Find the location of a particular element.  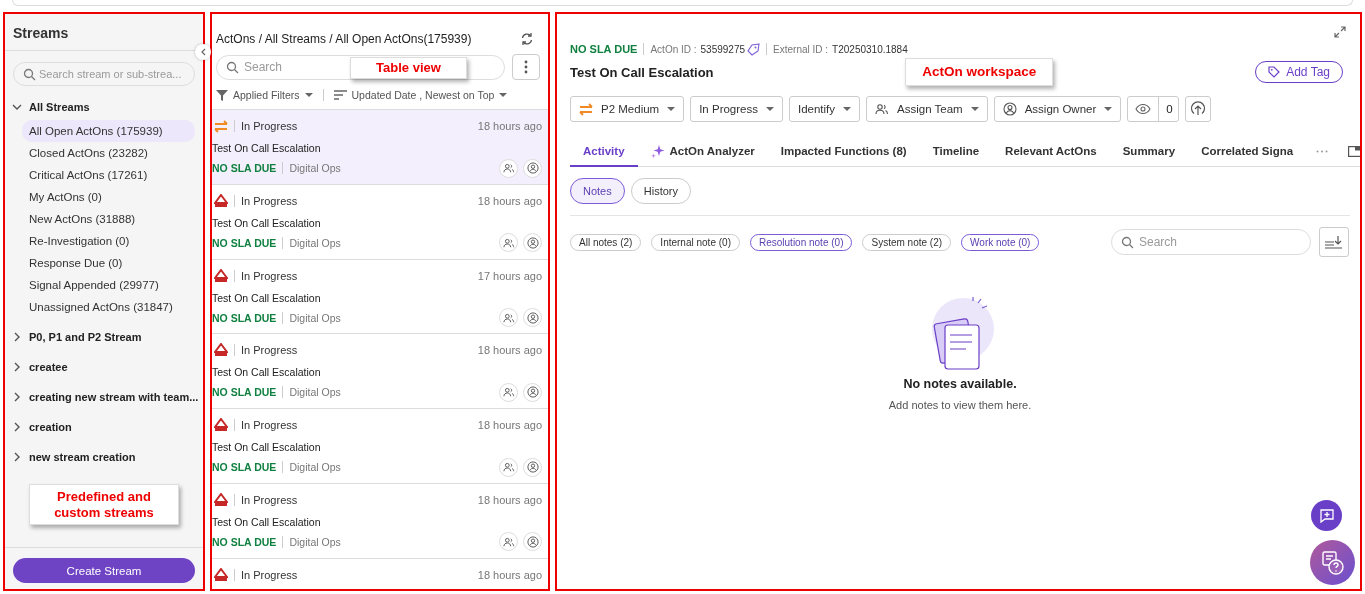

note-filter-chip: Internal note (0) is located at coordinates (695, 242).